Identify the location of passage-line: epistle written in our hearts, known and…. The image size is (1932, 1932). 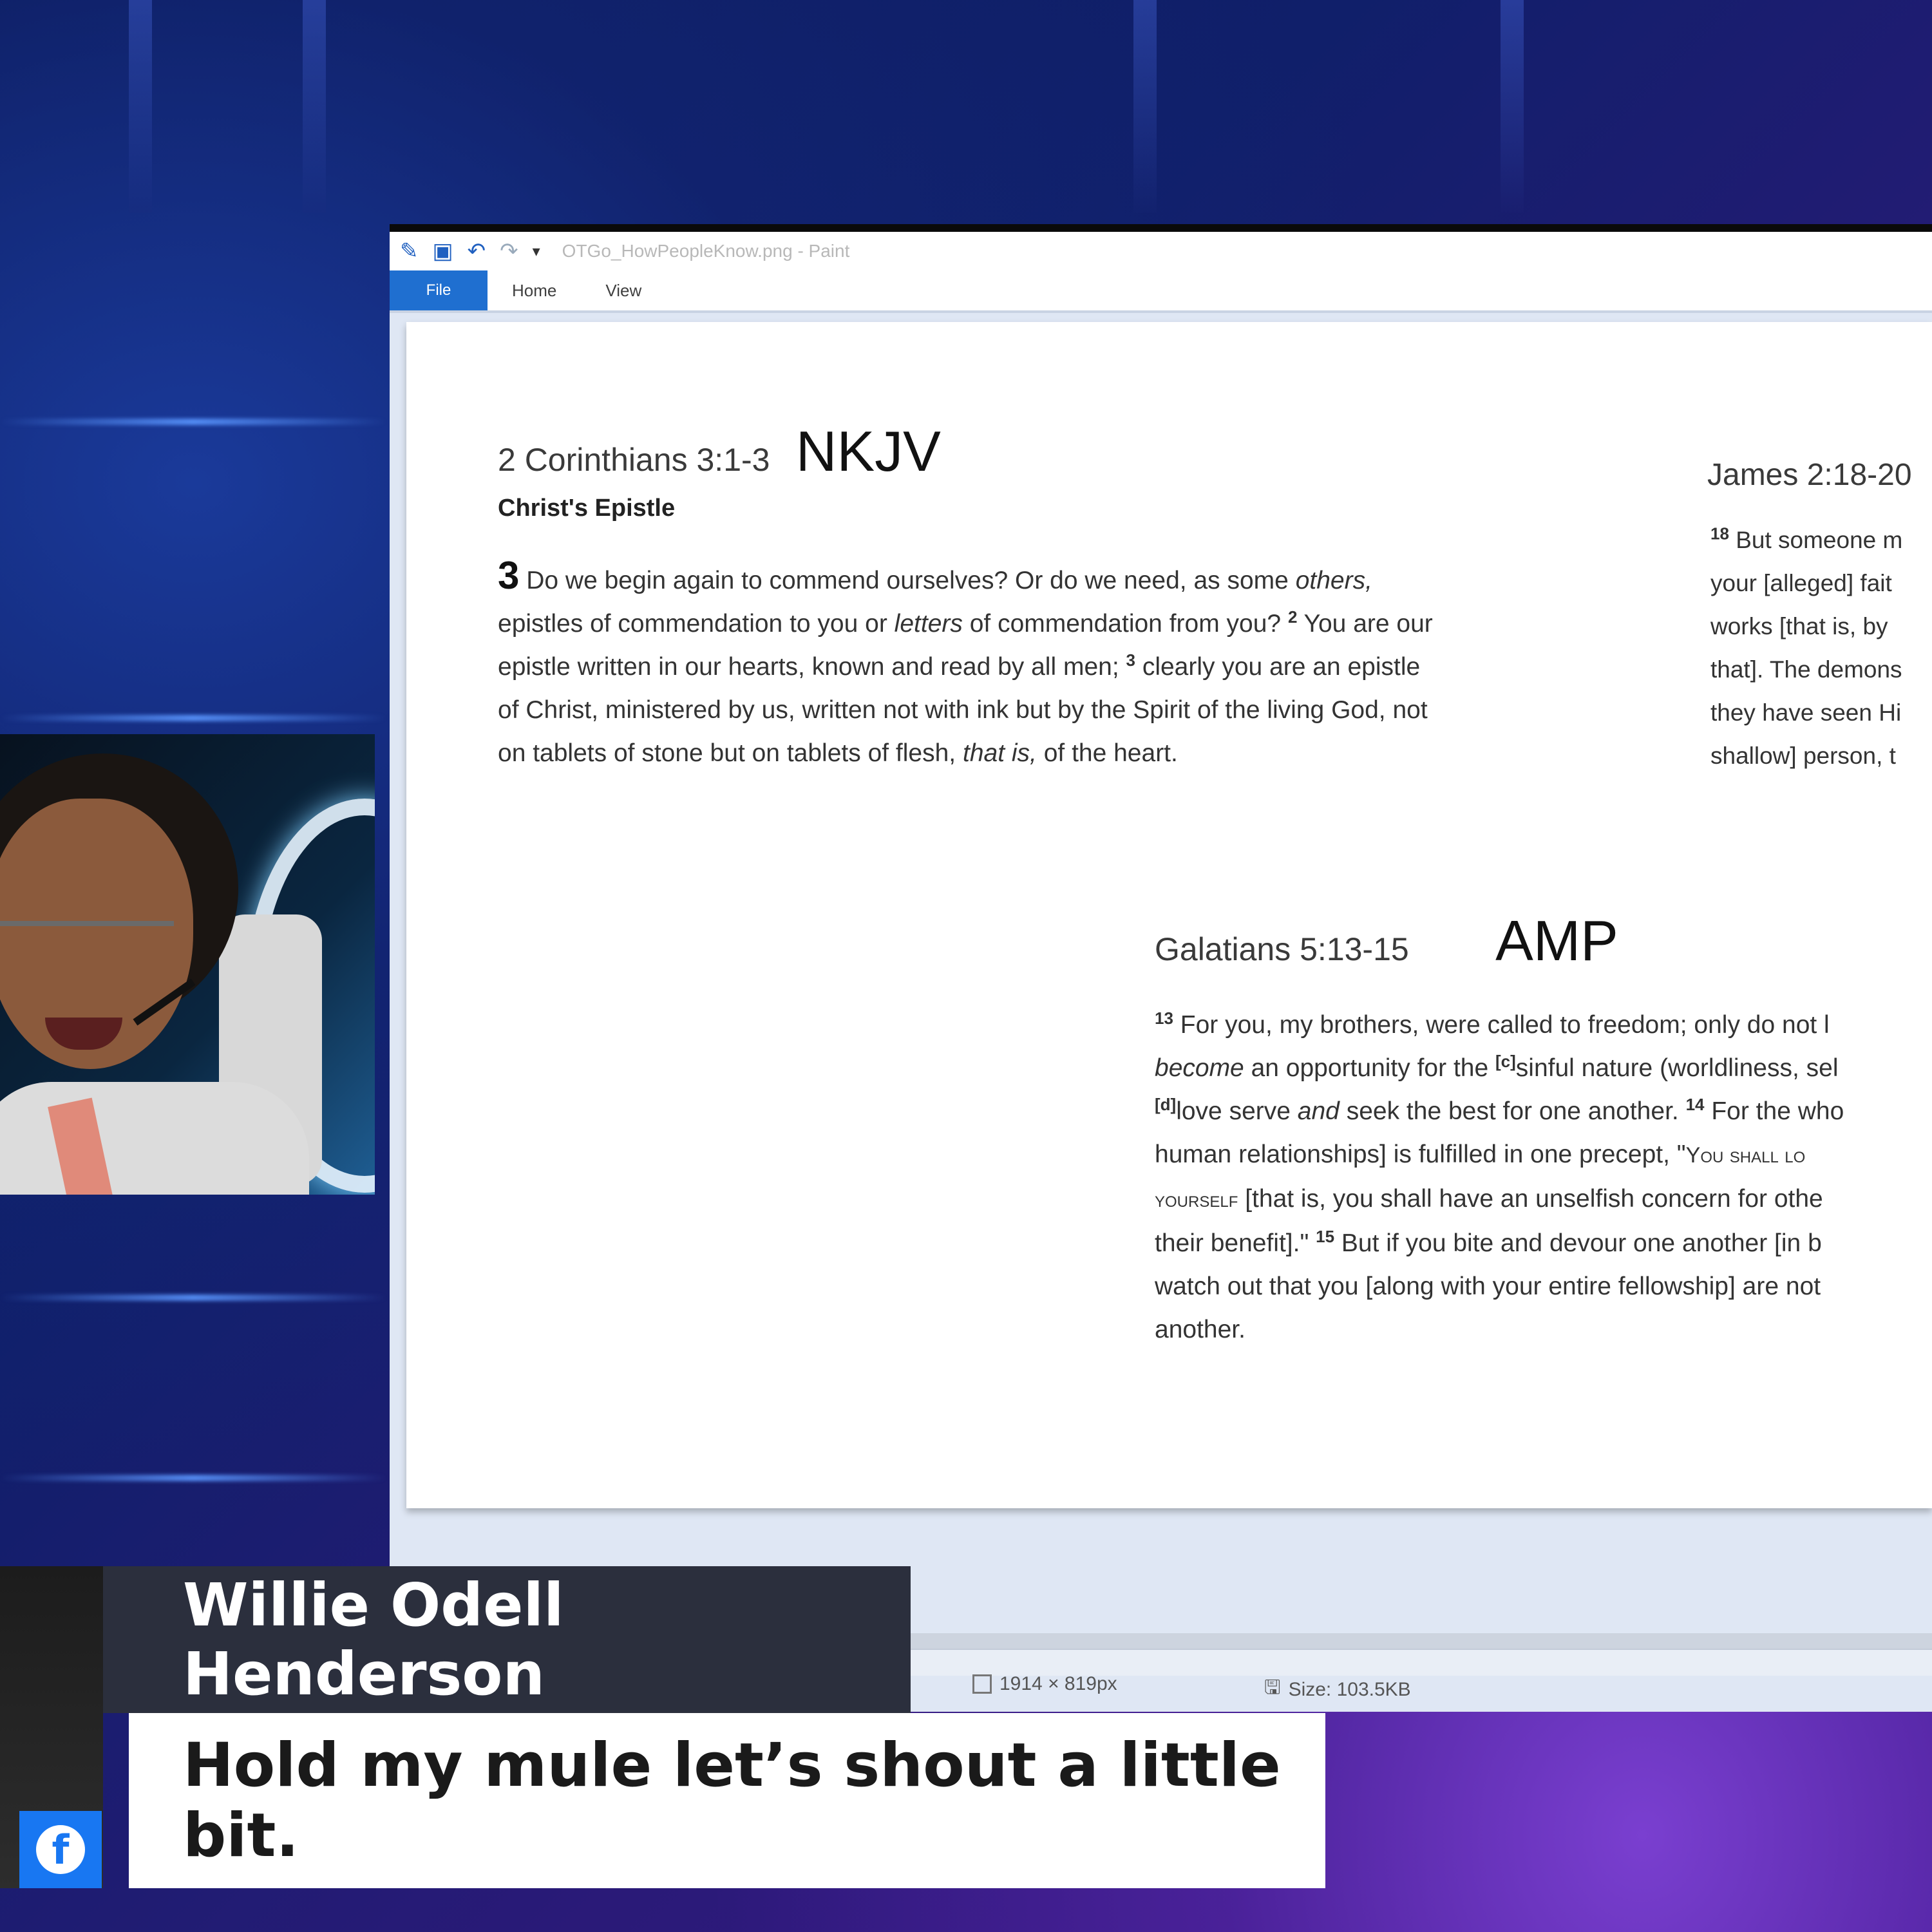
(812, 667).